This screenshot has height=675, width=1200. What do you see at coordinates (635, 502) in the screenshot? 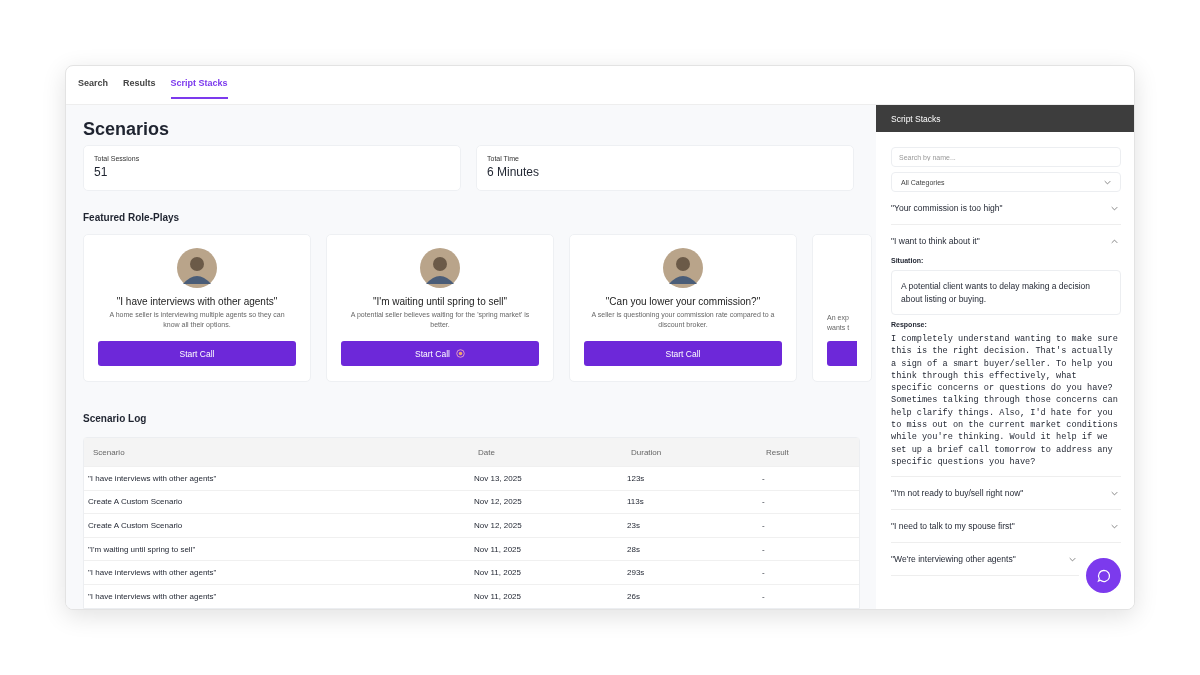
I see `table-cell-text: 113s` at bounding box center [635, 502].